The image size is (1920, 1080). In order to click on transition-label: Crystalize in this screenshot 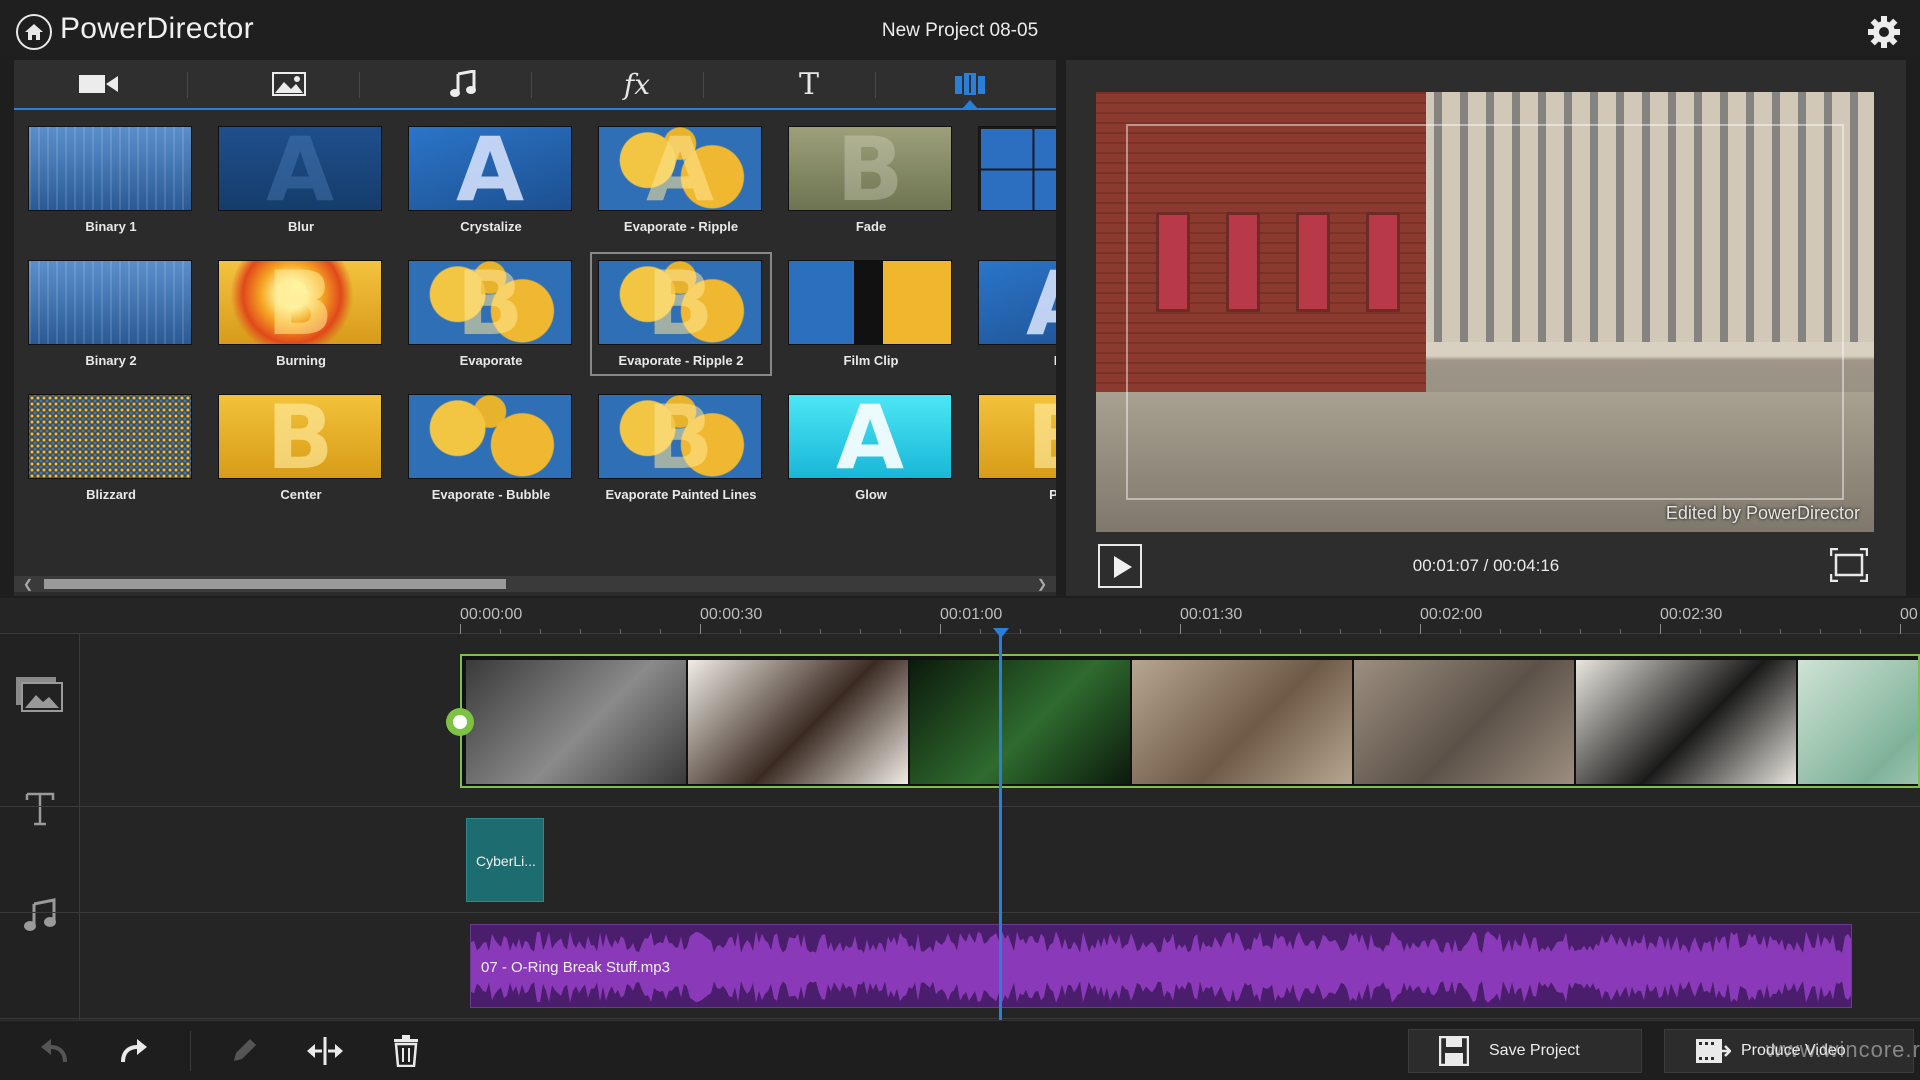, I will do `click(491, 226)`.